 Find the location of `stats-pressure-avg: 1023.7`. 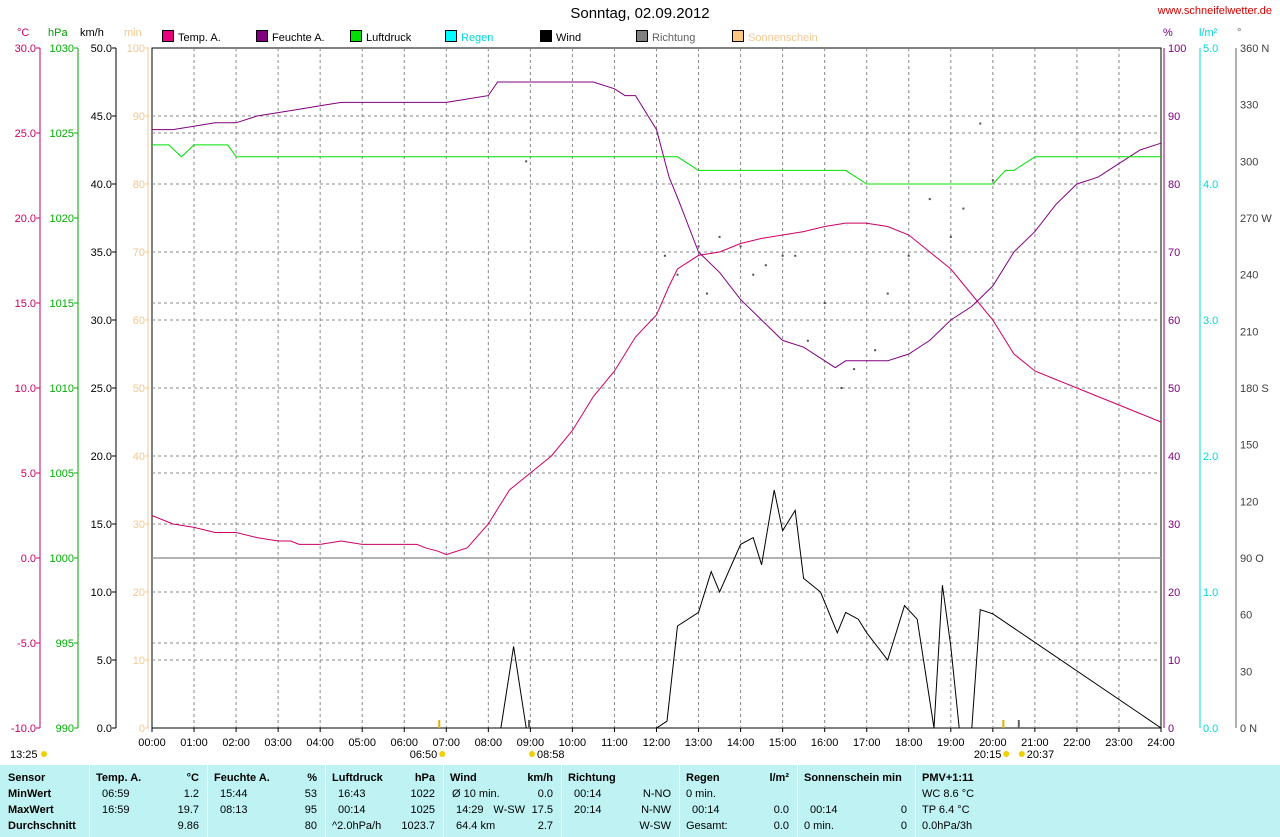

stats-pressure-avg: 1023.7 is located at coordinates (418, 826).